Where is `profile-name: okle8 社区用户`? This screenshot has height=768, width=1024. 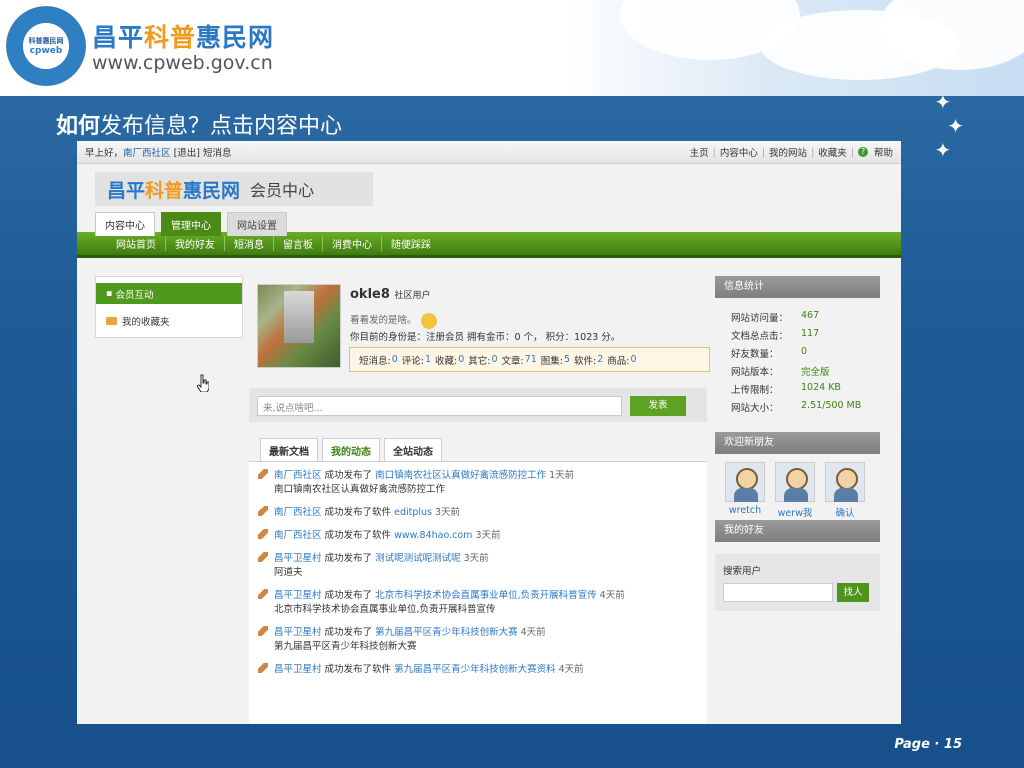 profile-name: okle8 社区用户 is located at coordinates (390, 294).